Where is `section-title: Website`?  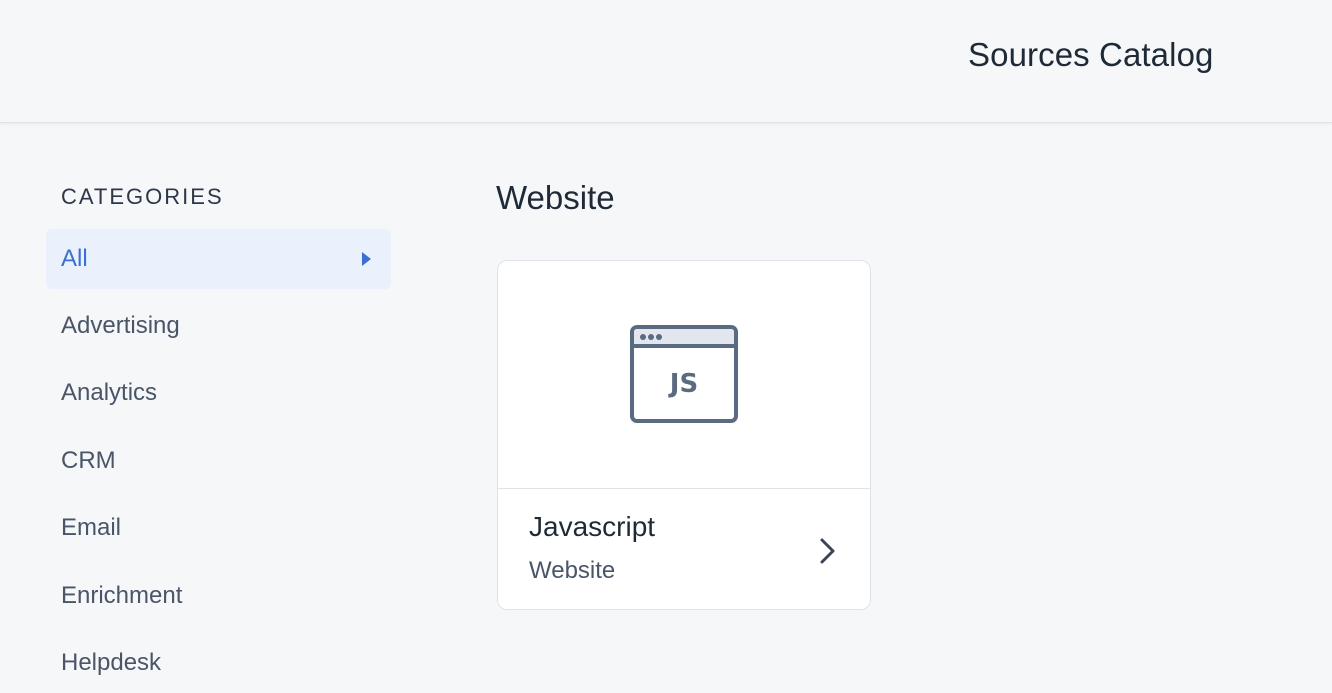
section-title: Website is located at coordinates (555, 197).